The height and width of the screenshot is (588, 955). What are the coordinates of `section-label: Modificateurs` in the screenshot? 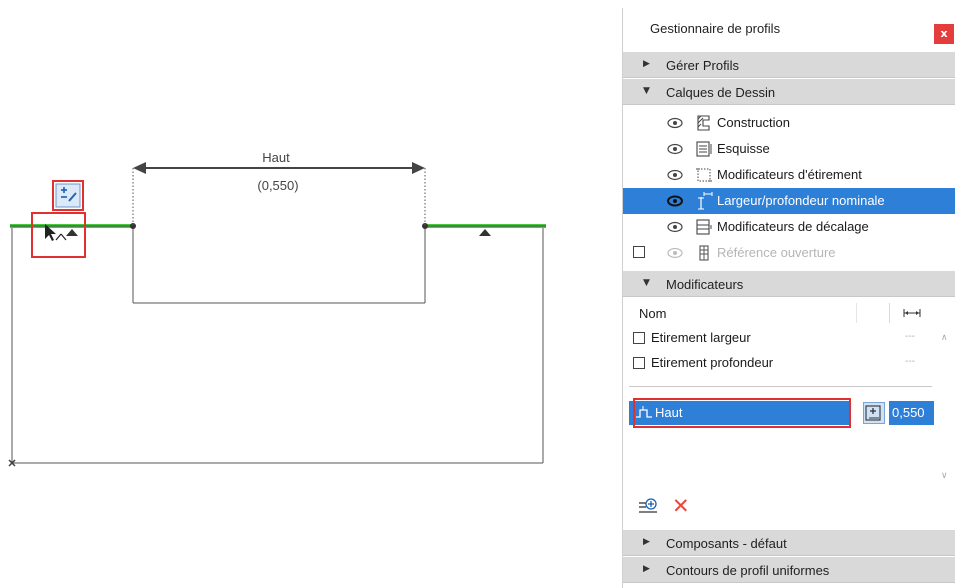 It's located at (705, 284).